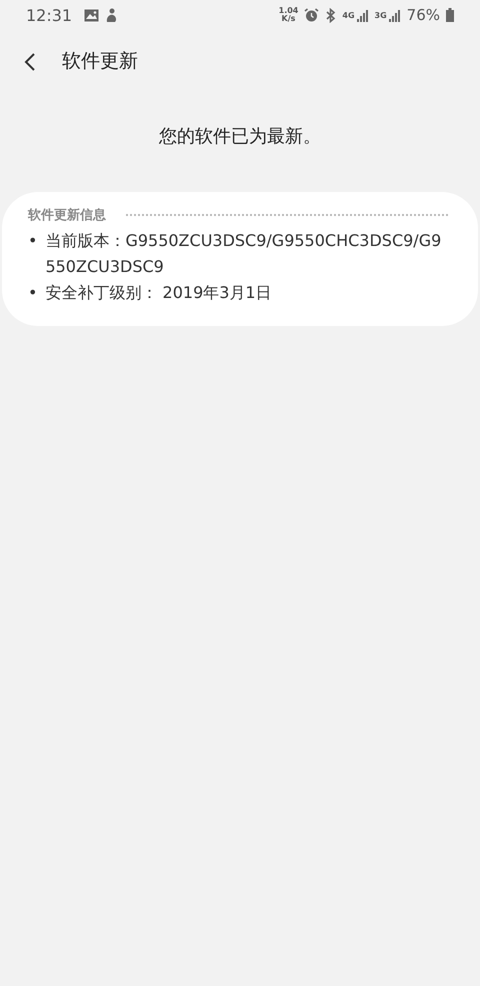 This screenshot has height=986, width=480. I want to click on bluetooth-icon, so click(330, 15).